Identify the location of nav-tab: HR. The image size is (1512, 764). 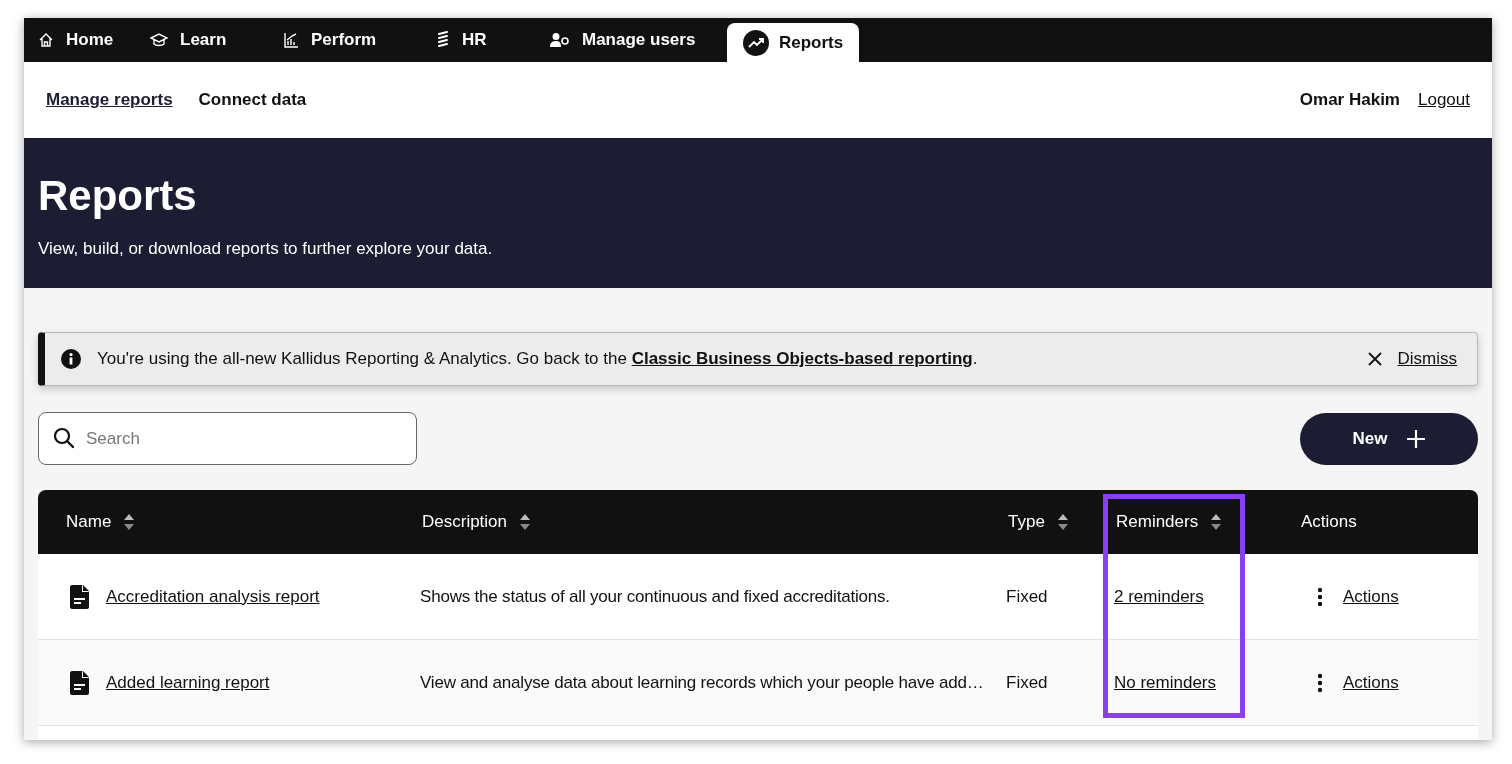
(493, 40).